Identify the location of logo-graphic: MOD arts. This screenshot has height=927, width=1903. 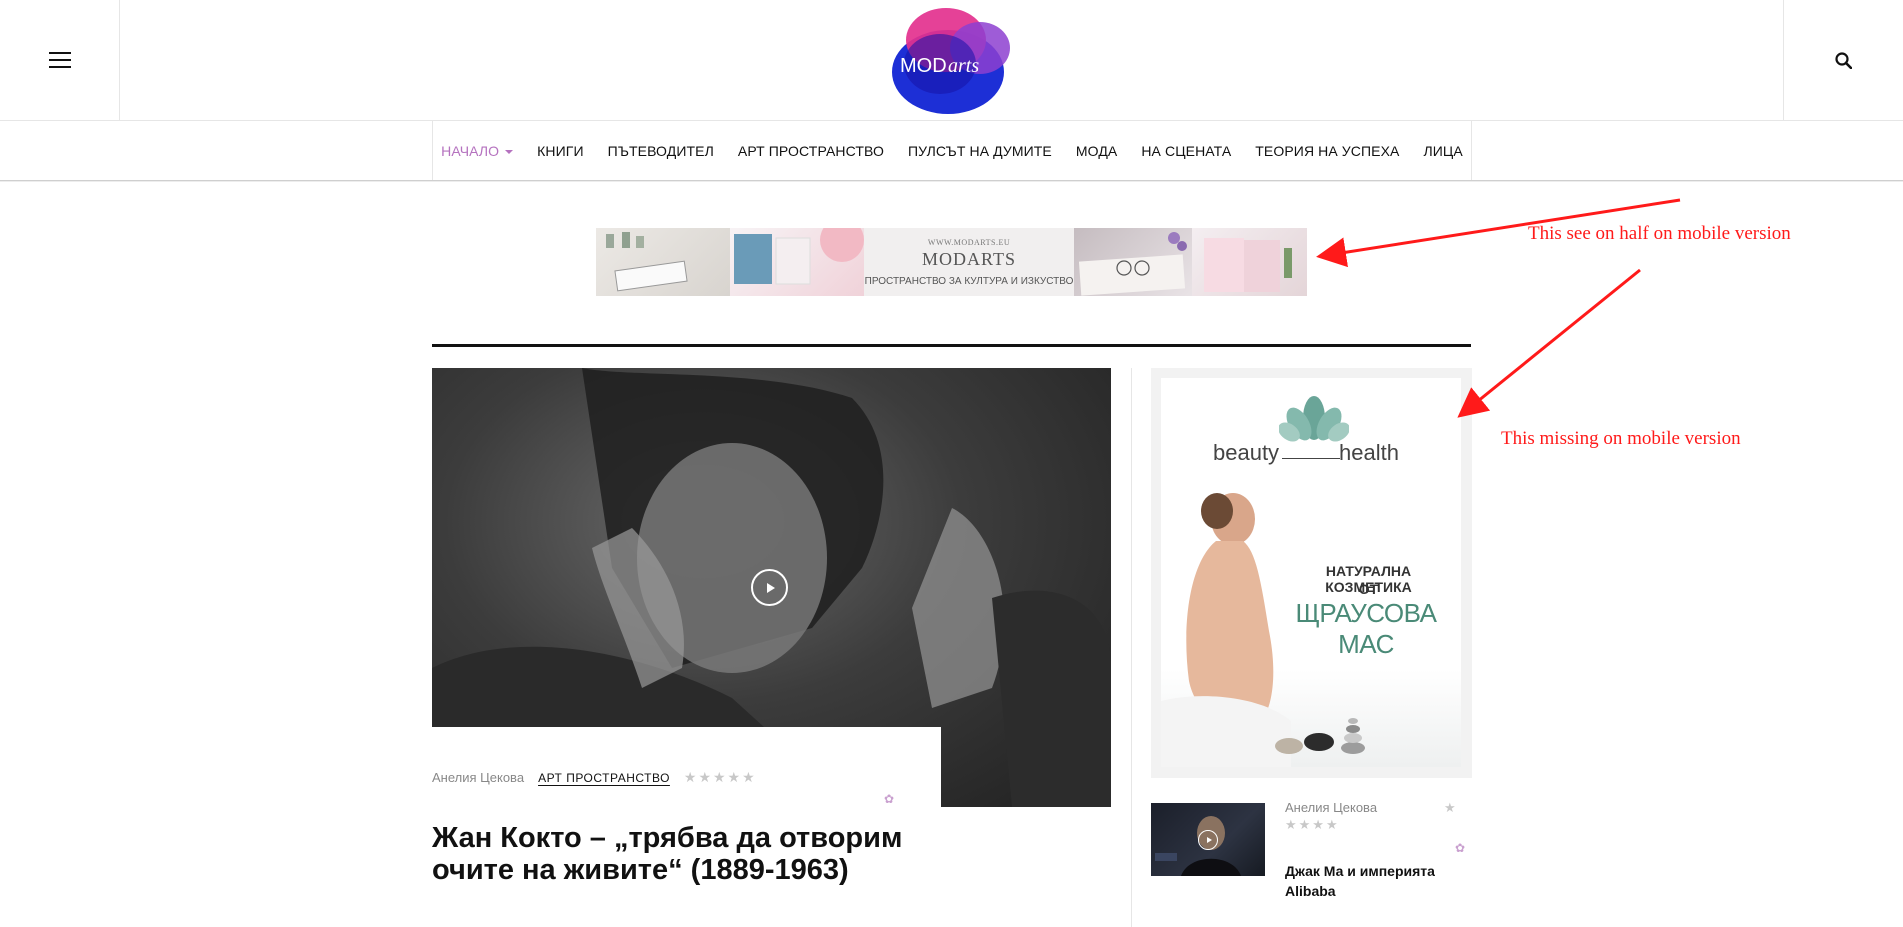
(951, 61).